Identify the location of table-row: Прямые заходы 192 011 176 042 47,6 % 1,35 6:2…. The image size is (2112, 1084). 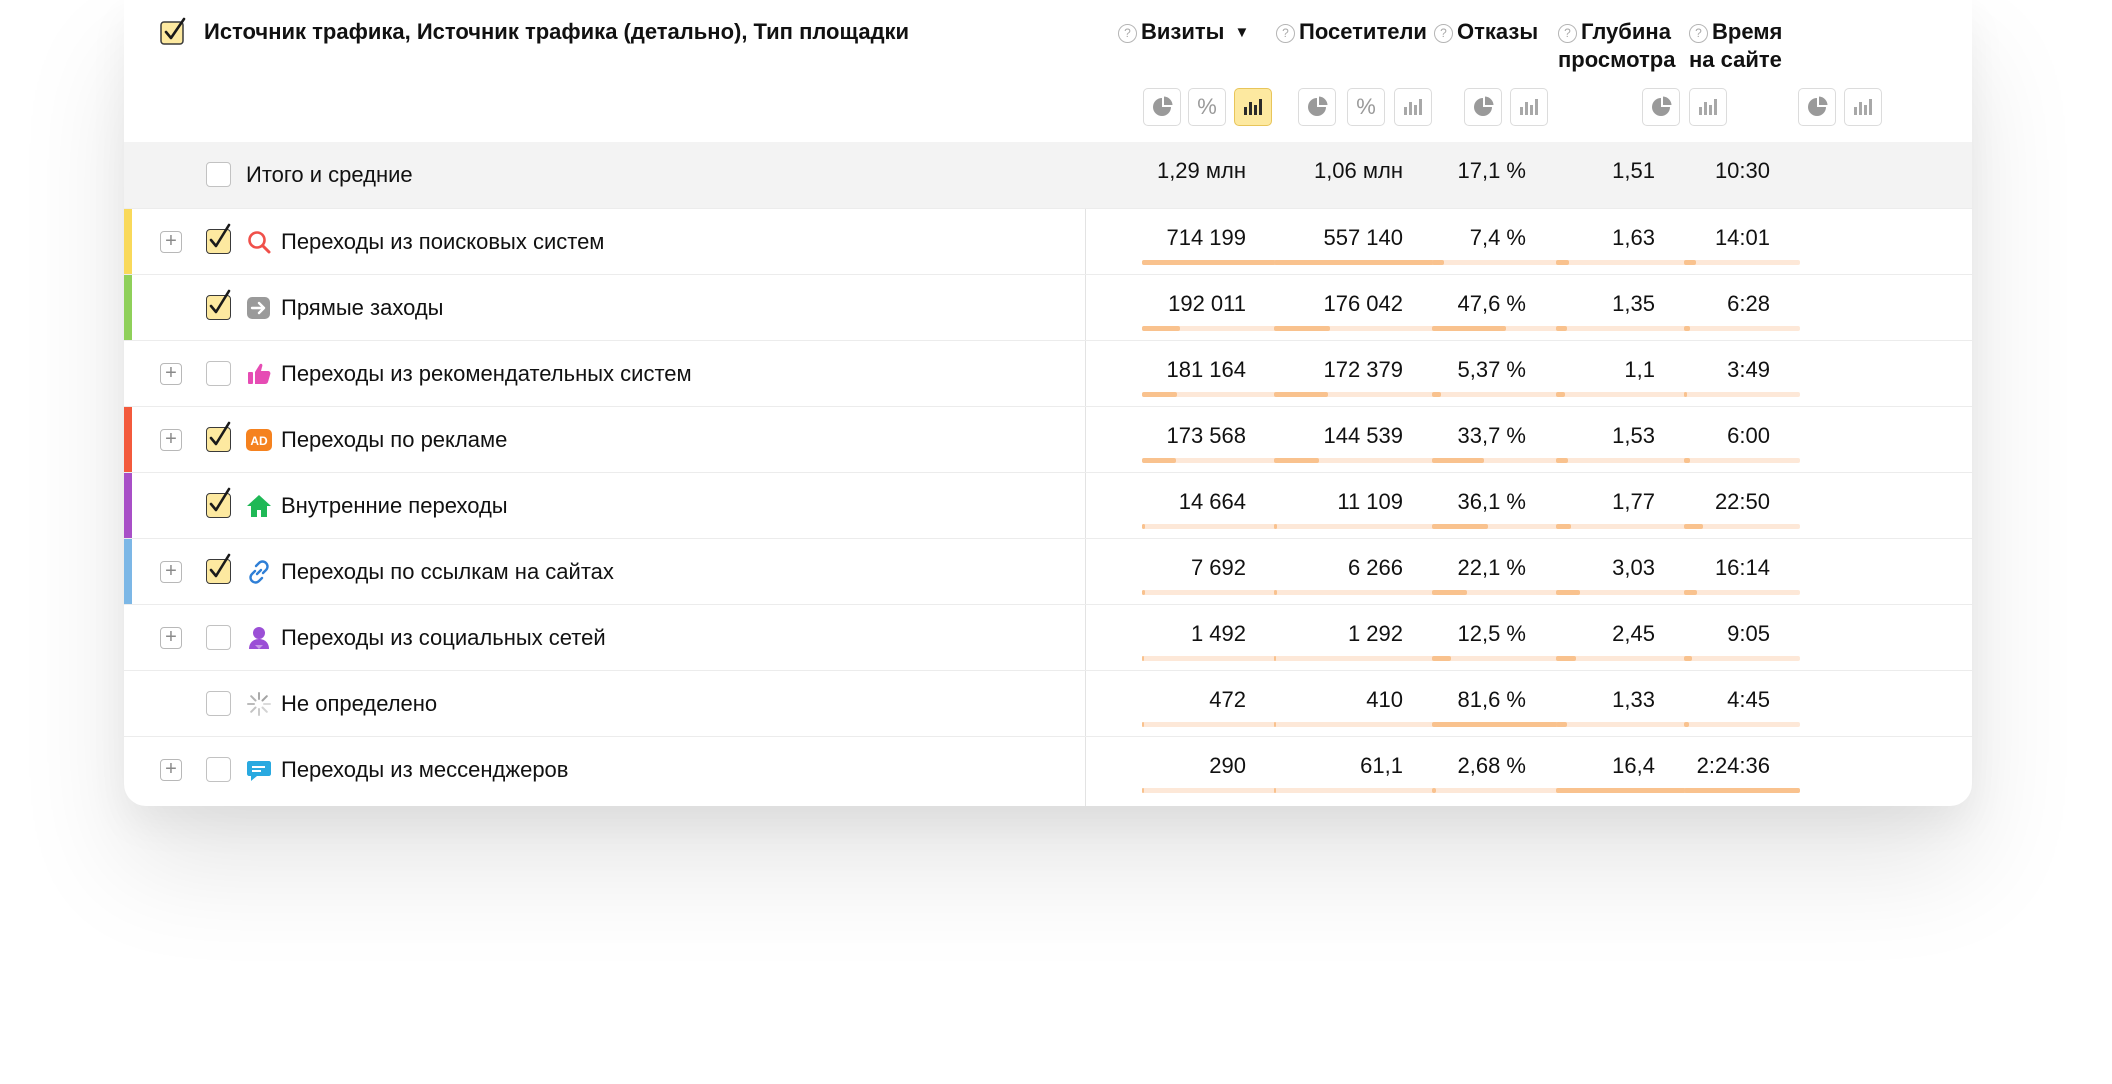
(1048, 307).